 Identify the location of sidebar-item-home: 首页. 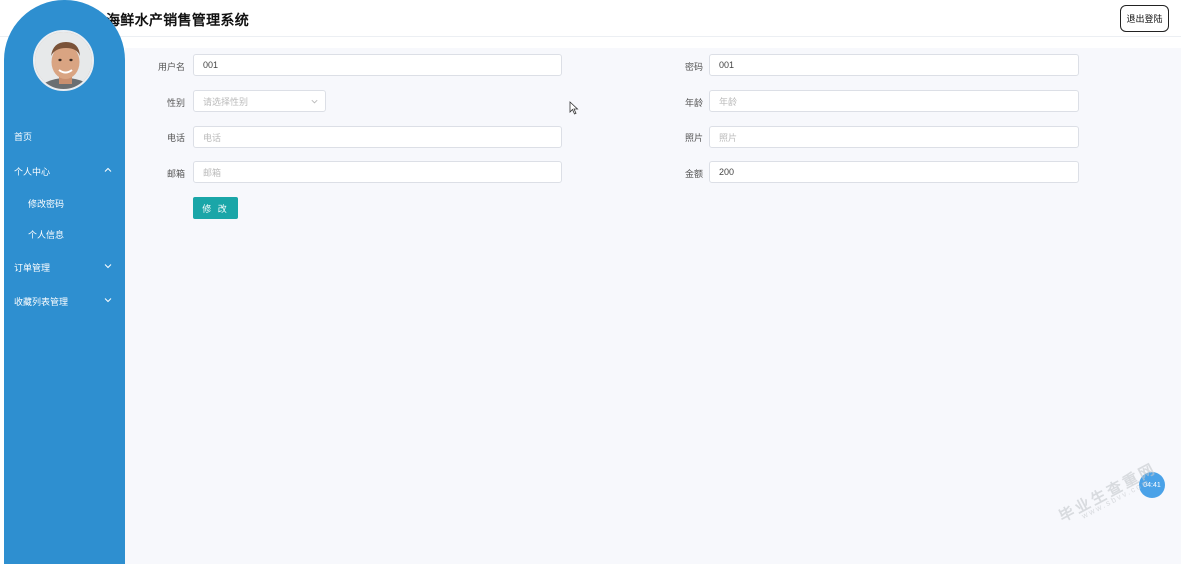
(64, 136).